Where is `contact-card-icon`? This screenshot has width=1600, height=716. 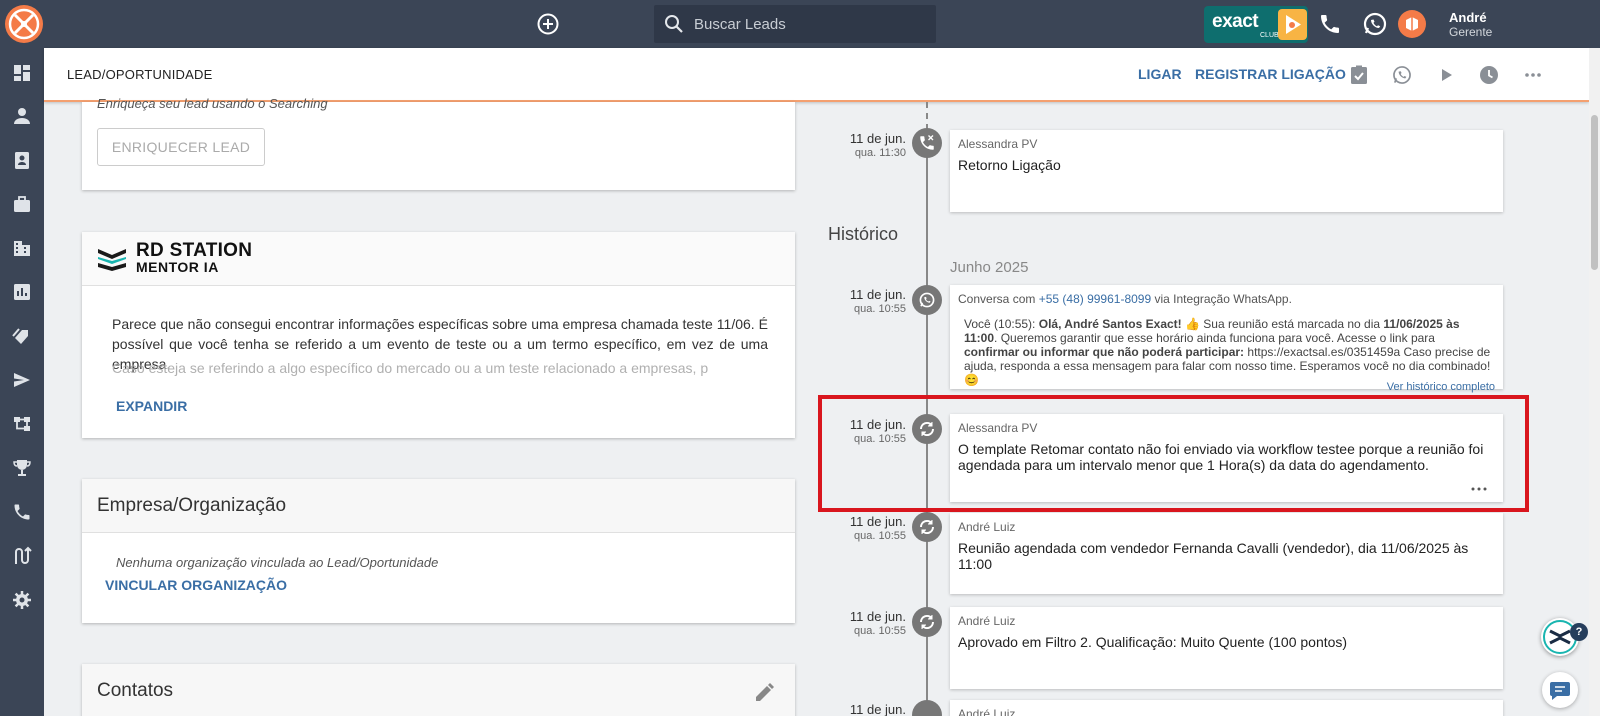 contact-card-icon is located at coordinates (22, 160).